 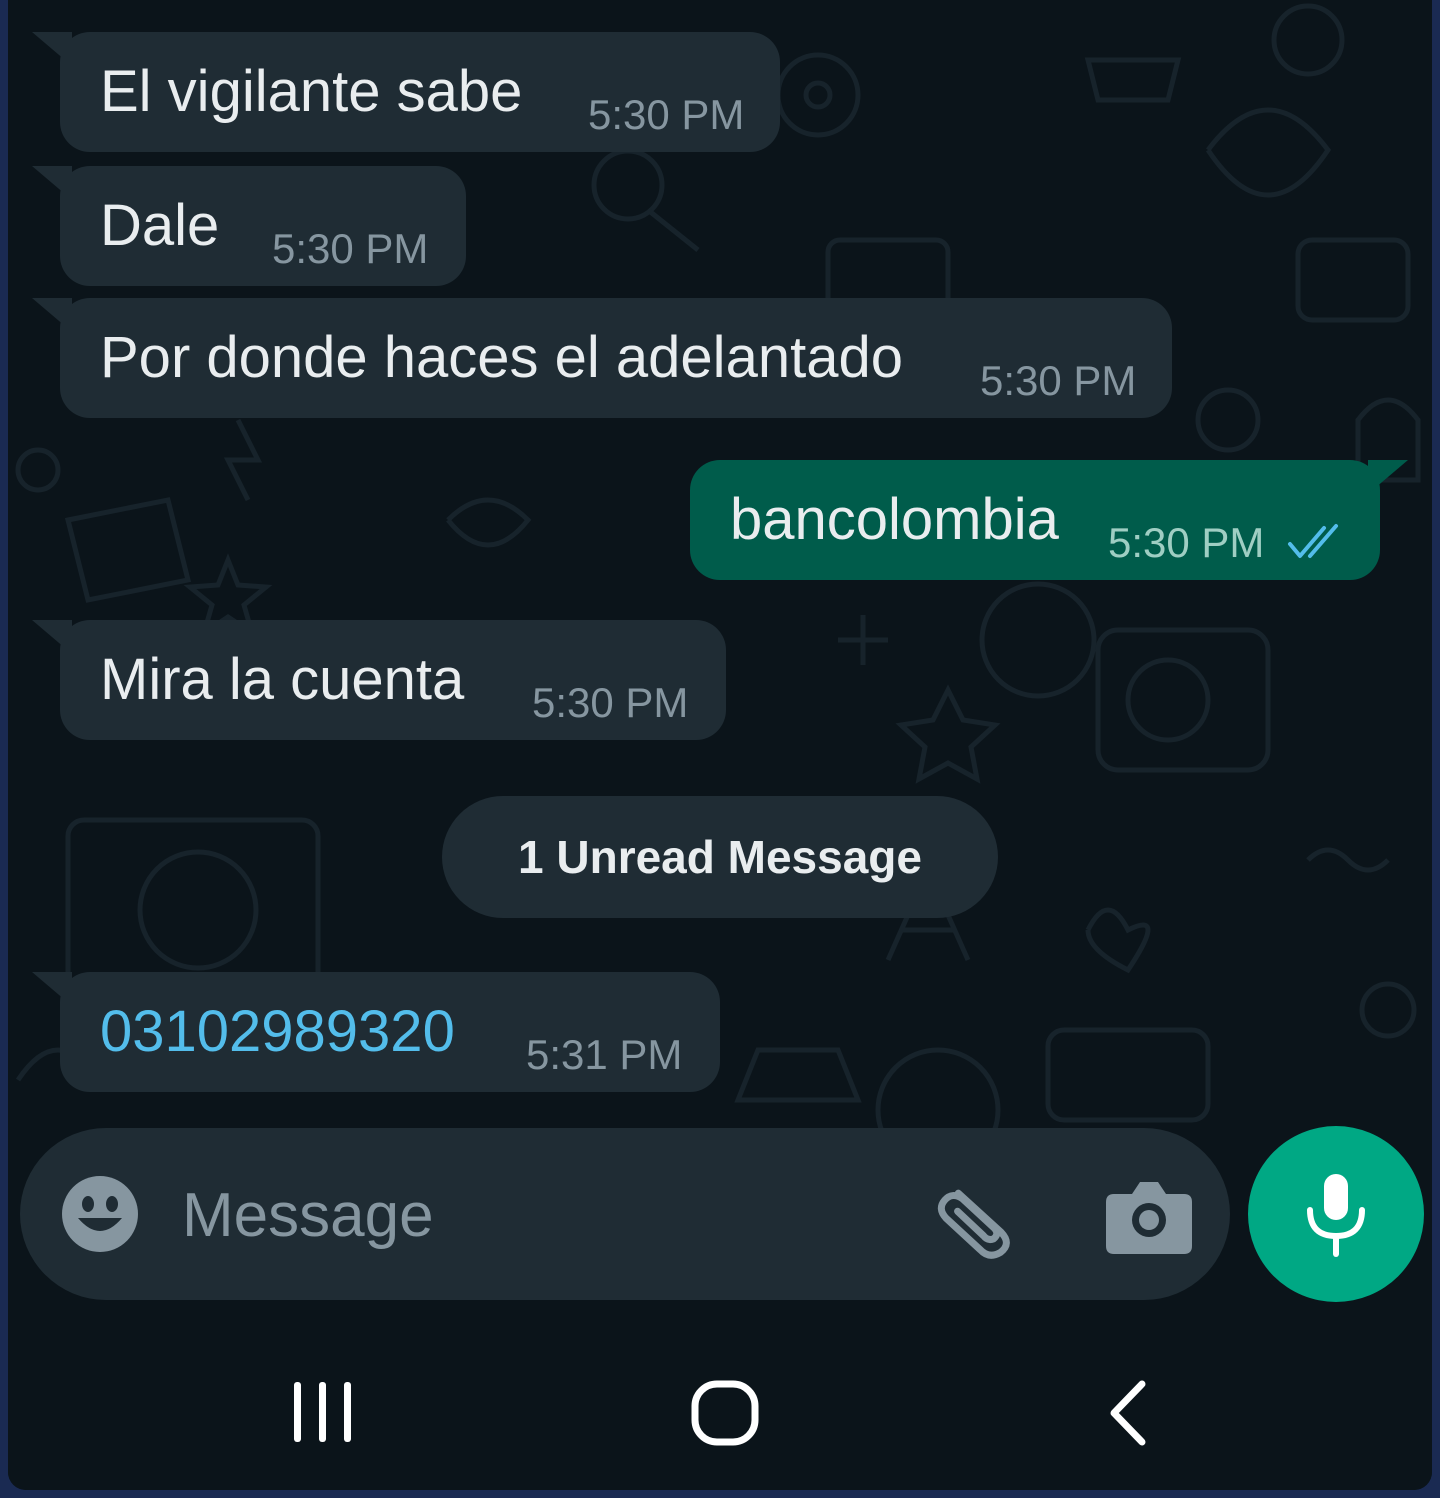 What do you see at coordinates (249, 226) in the screenshot?
I see `incoming-message: Dale 5:30 PM` at bounding box center [249, 226].